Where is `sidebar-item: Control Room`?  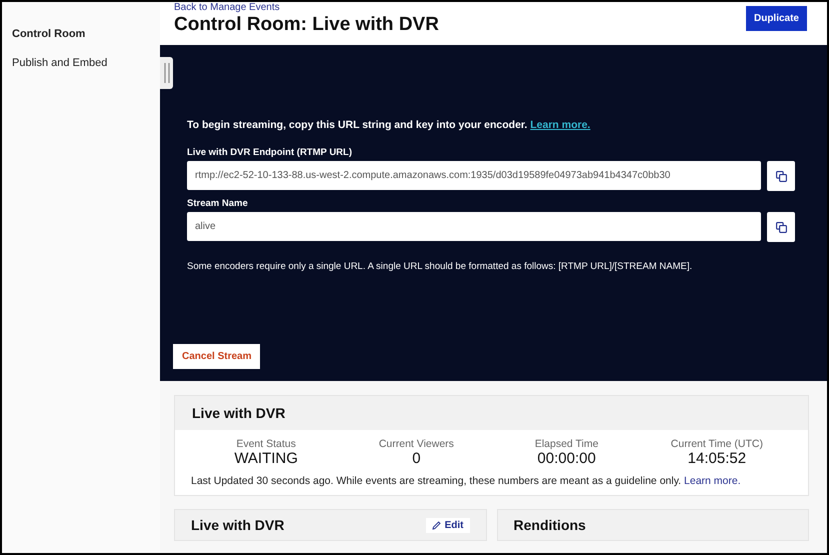
sidebar-item: Control Room is located at coordinates (81, 42).